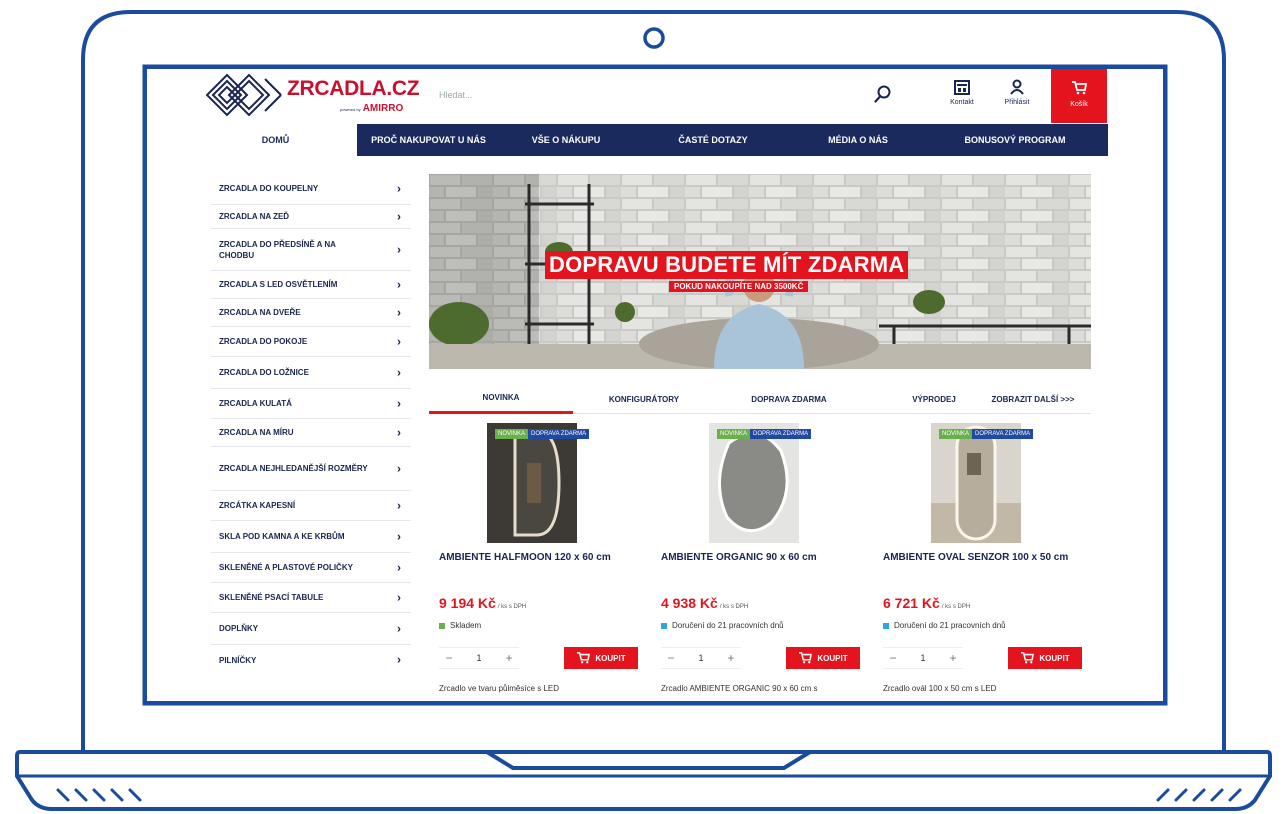 This screenshot has height=814, width=1287. Describe the element at coordinates (704, 604) in the screenshot. I see `product-price: 4 938 Kč / ks s DPH` at that location.